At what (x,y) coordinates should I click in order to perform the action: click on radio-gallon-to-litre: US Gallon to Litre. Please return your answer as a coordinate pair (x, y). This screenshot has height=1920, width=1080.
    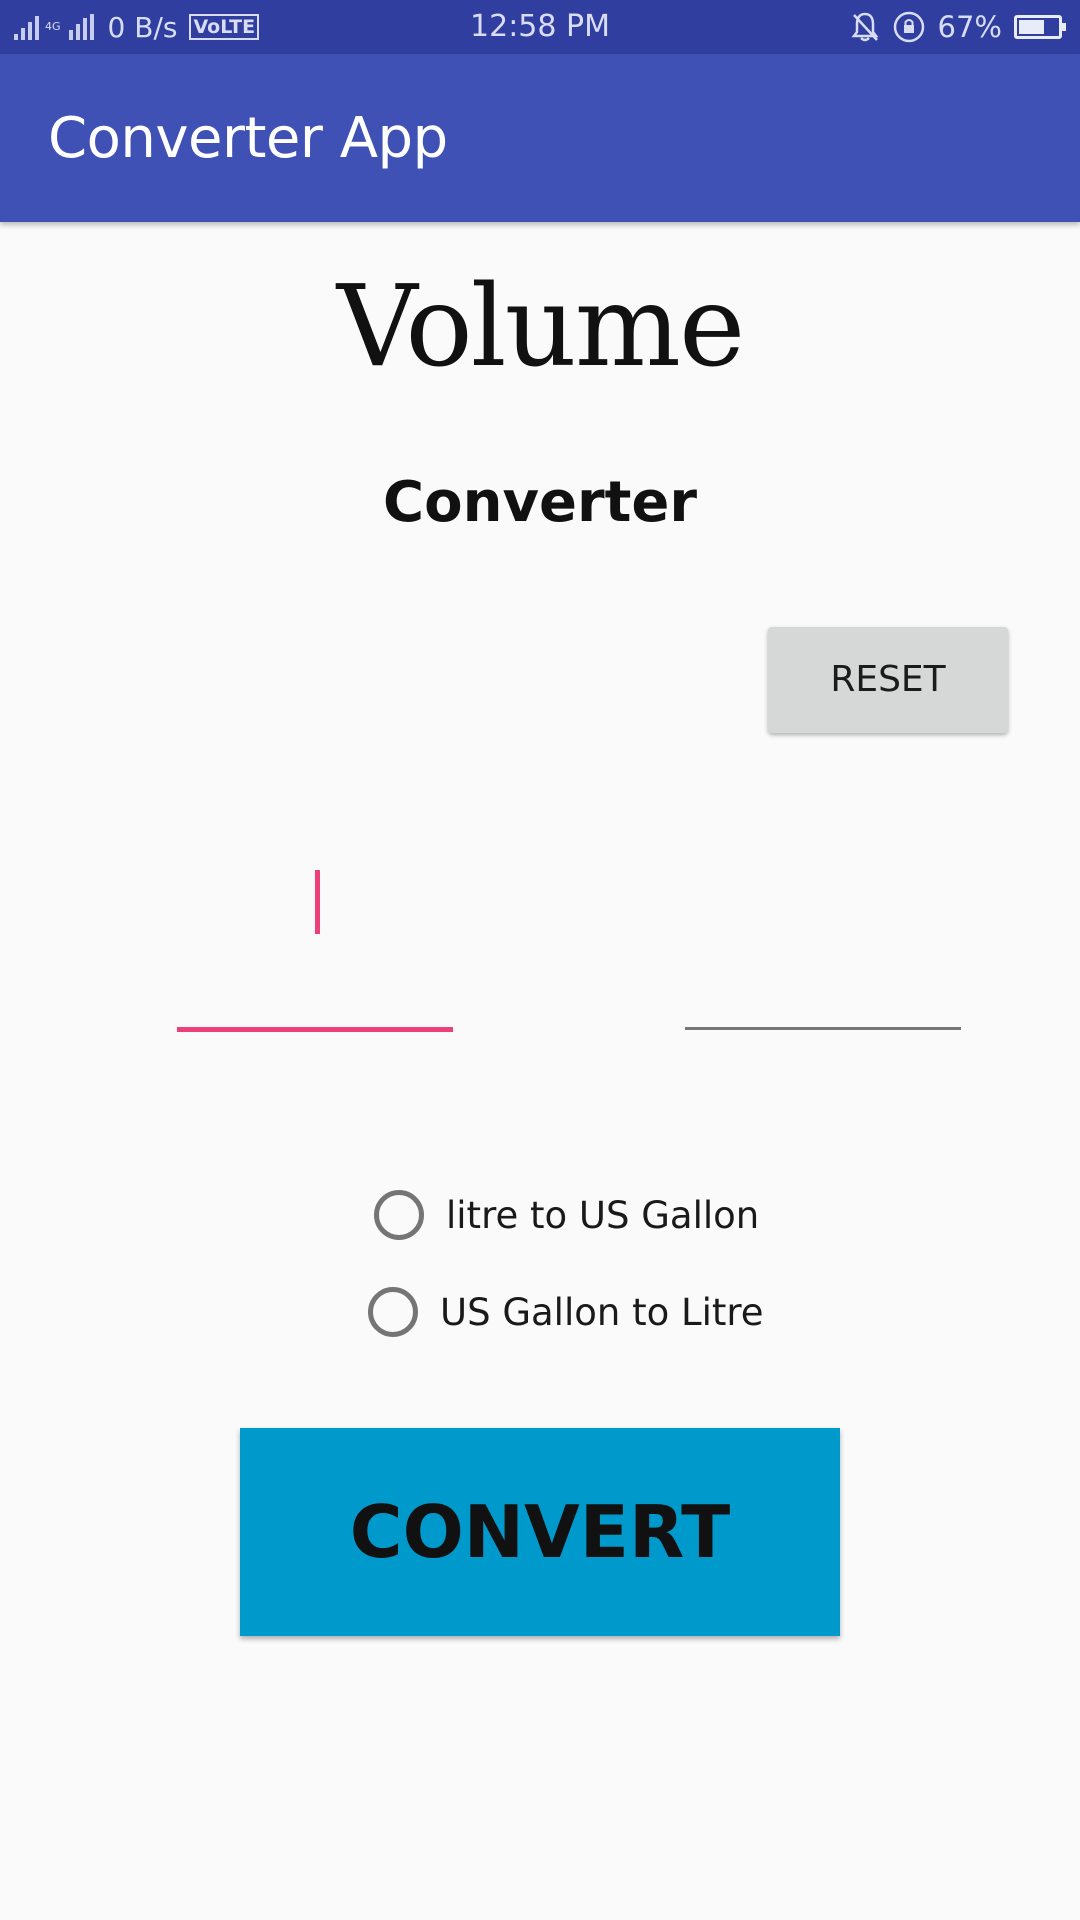
    Looking at the image, I should click on (566, 1312).